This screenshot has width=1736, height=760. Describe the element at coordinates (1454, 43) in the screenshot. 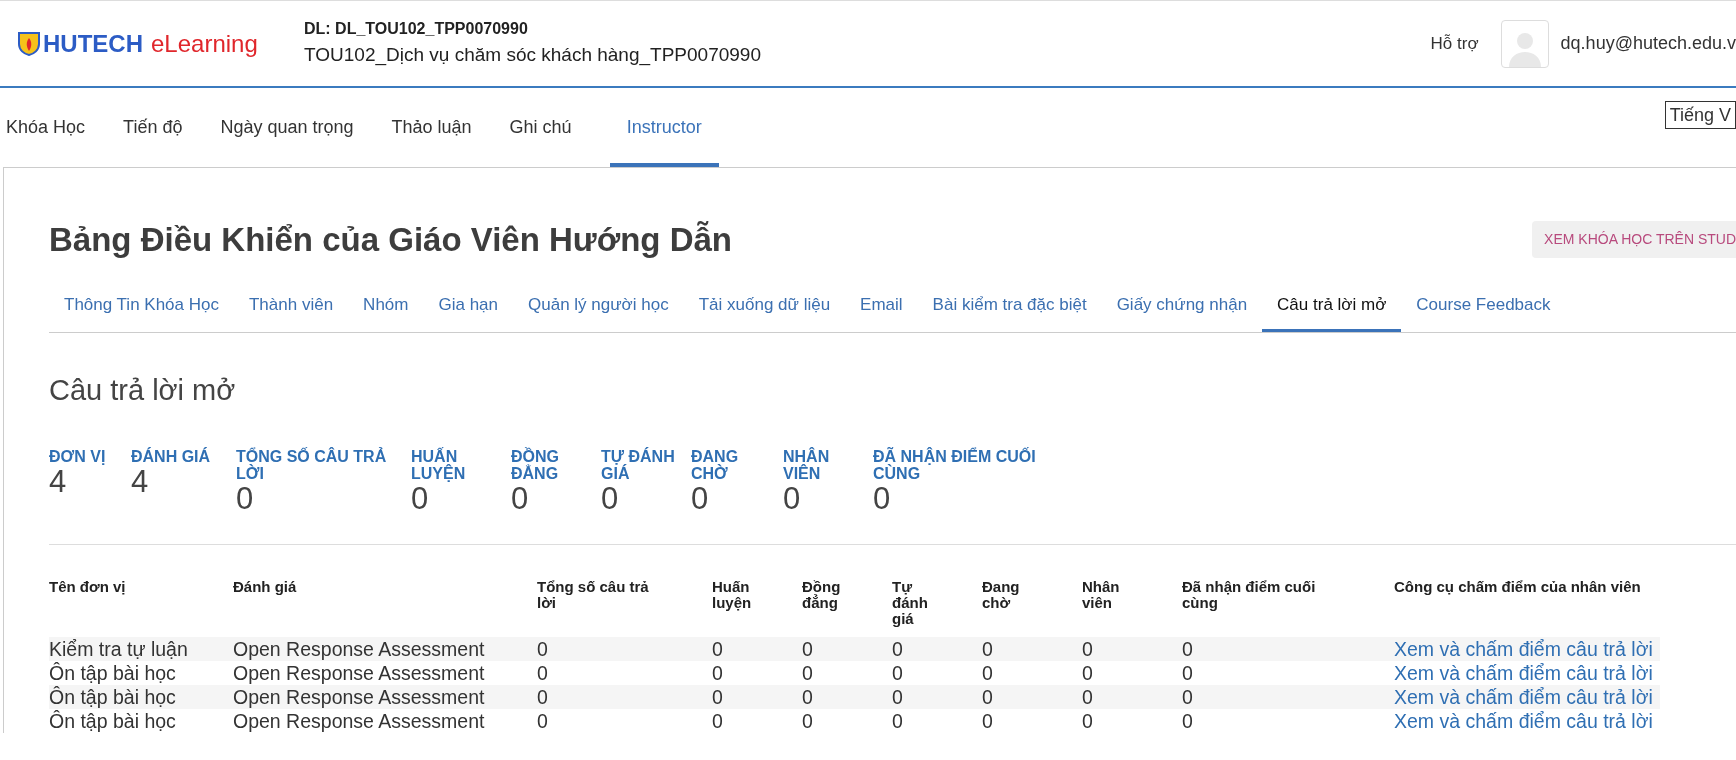

I see `help-link: Hỗ trợ` at that location.